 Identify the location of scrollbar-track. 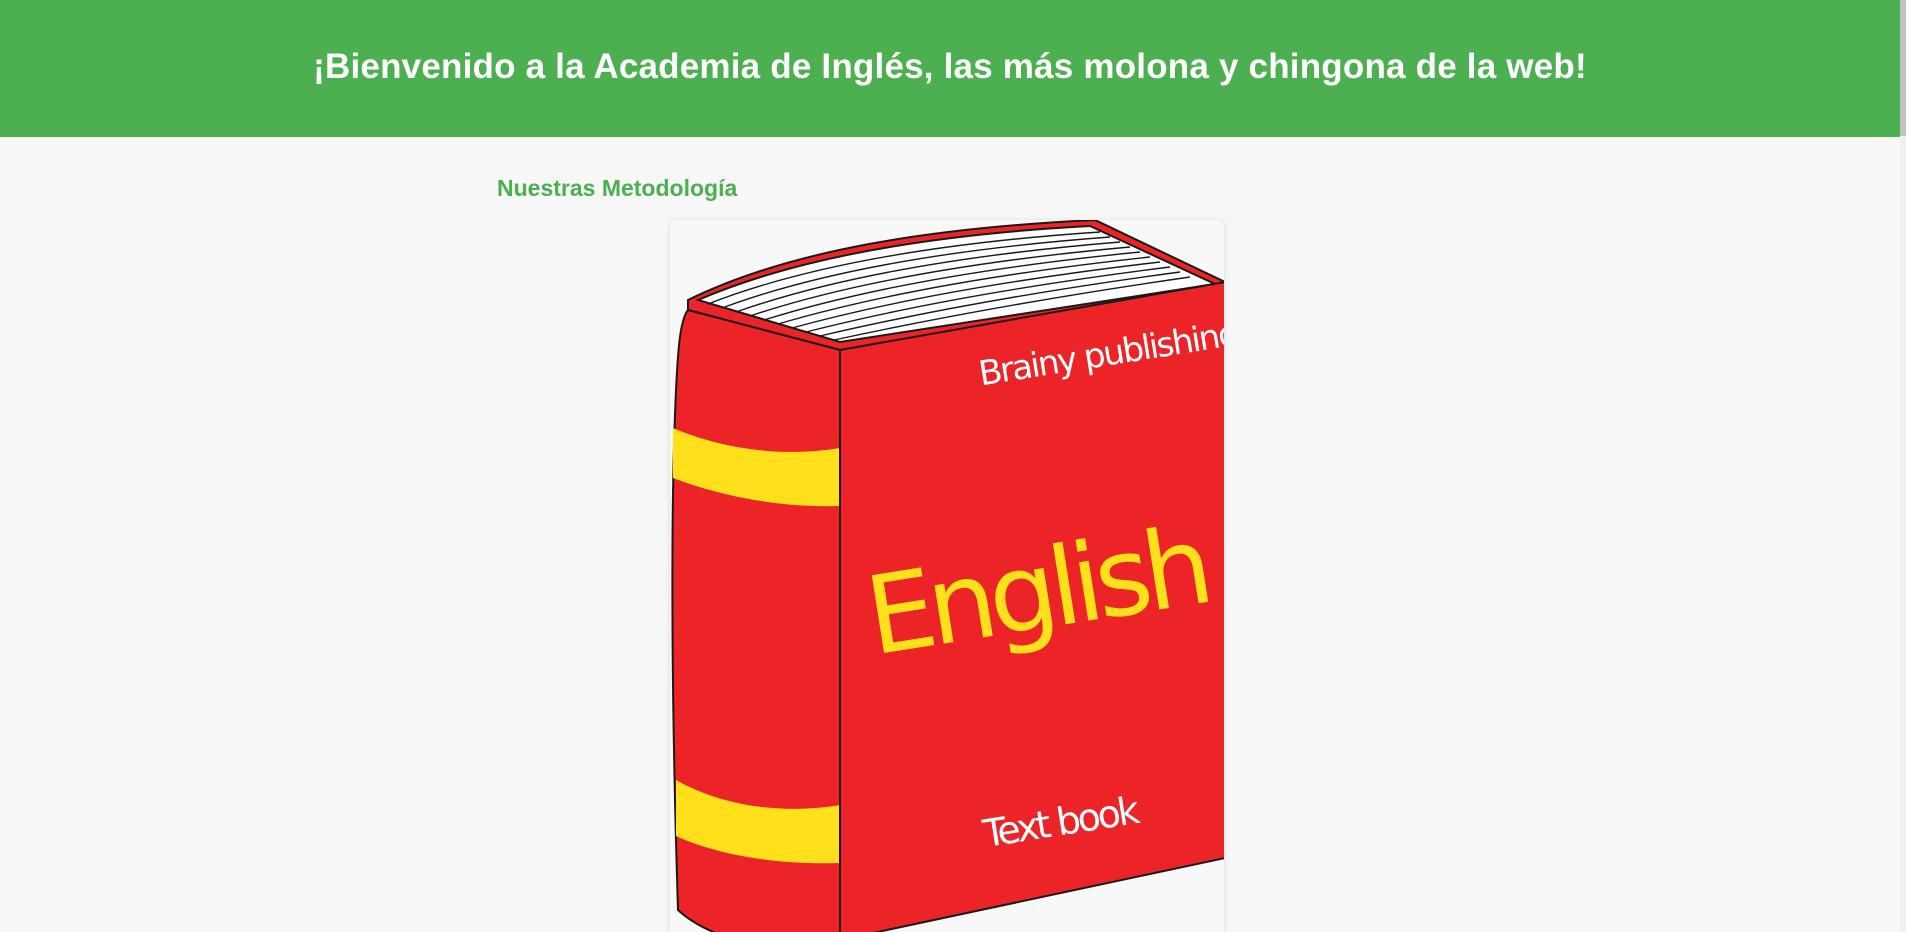
(1903, 466).